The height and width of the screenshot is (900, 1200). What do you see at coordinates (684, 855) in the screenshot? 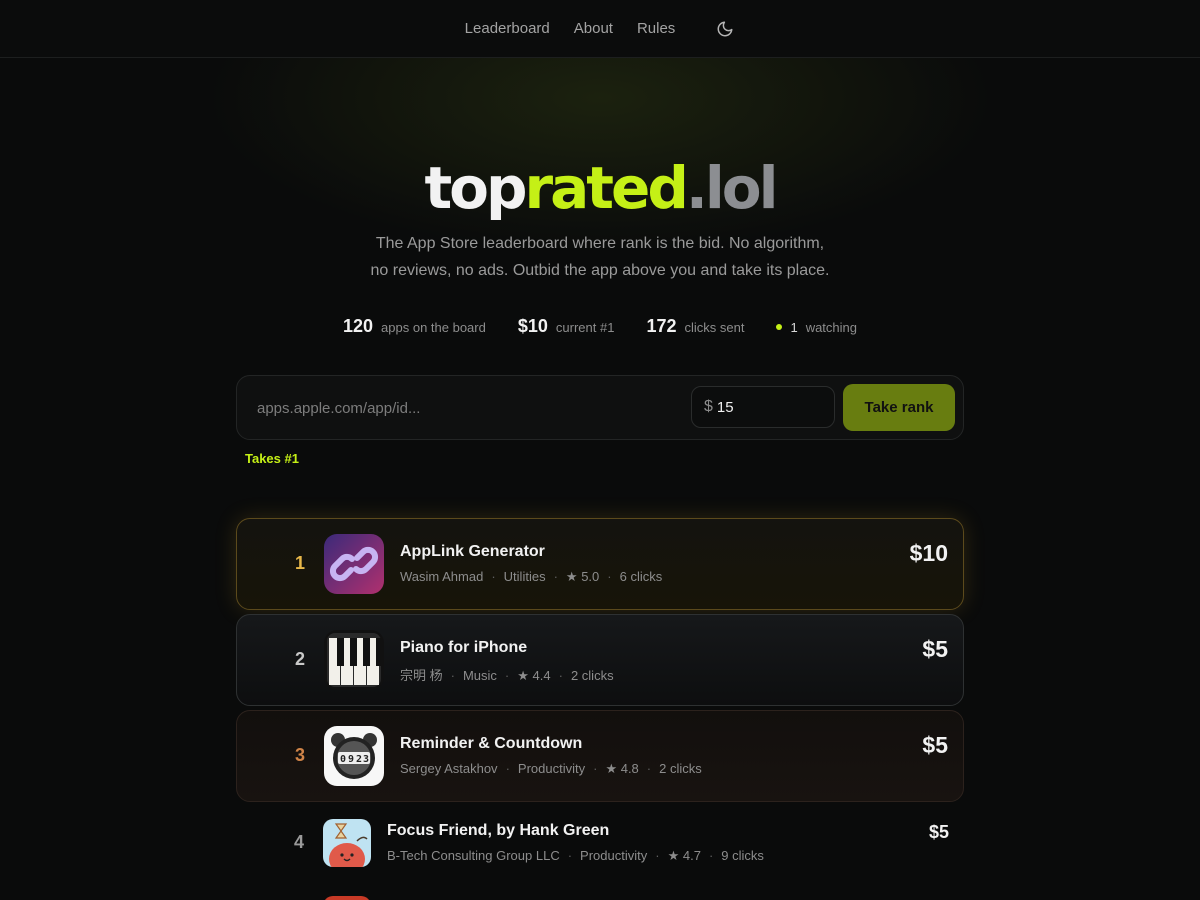
I see `app-rating: ★ 4.7` at bounding box center [684, 855].